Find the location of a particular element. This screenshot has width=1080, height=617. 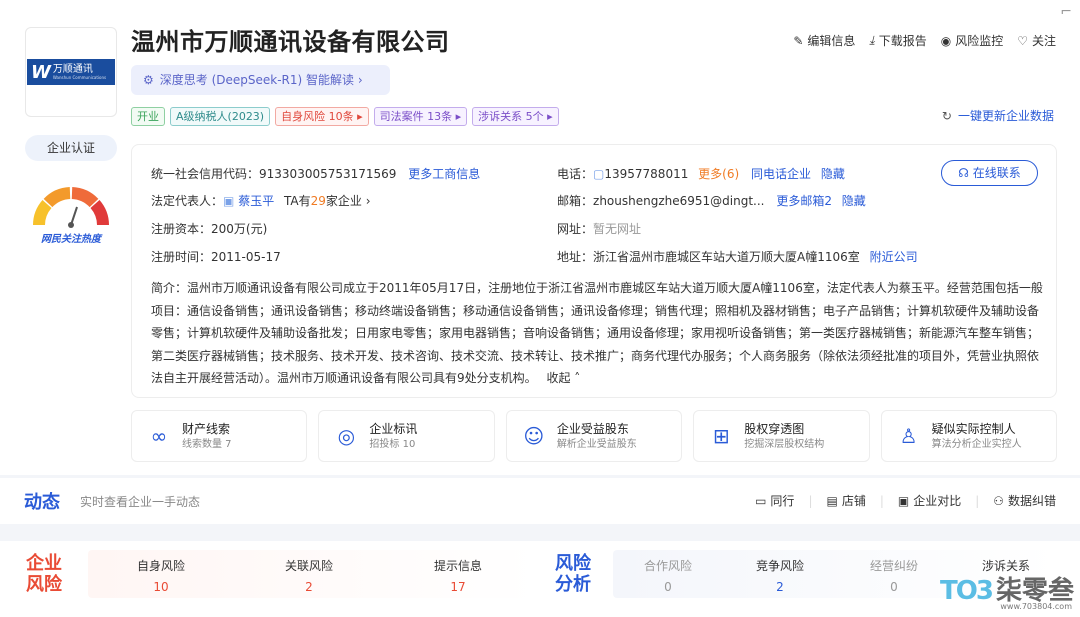

top-actions: ✎ 编辑信息 ⤓ 下载报告 ◉ 风险监控 ♡ 关注 is located at coordinates (924, 40).